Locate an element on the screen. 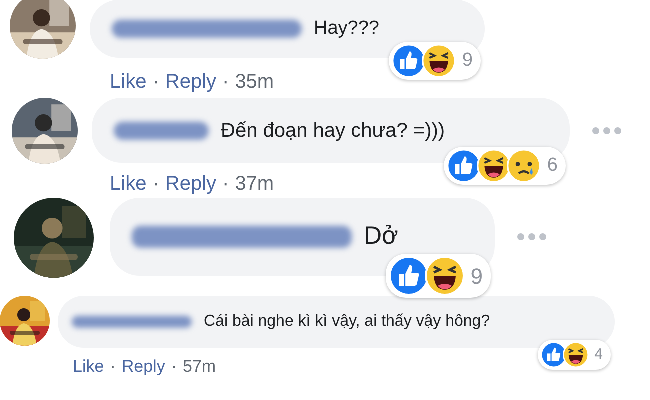  reaction-summary: 4 is located at coordinates (574, 355).